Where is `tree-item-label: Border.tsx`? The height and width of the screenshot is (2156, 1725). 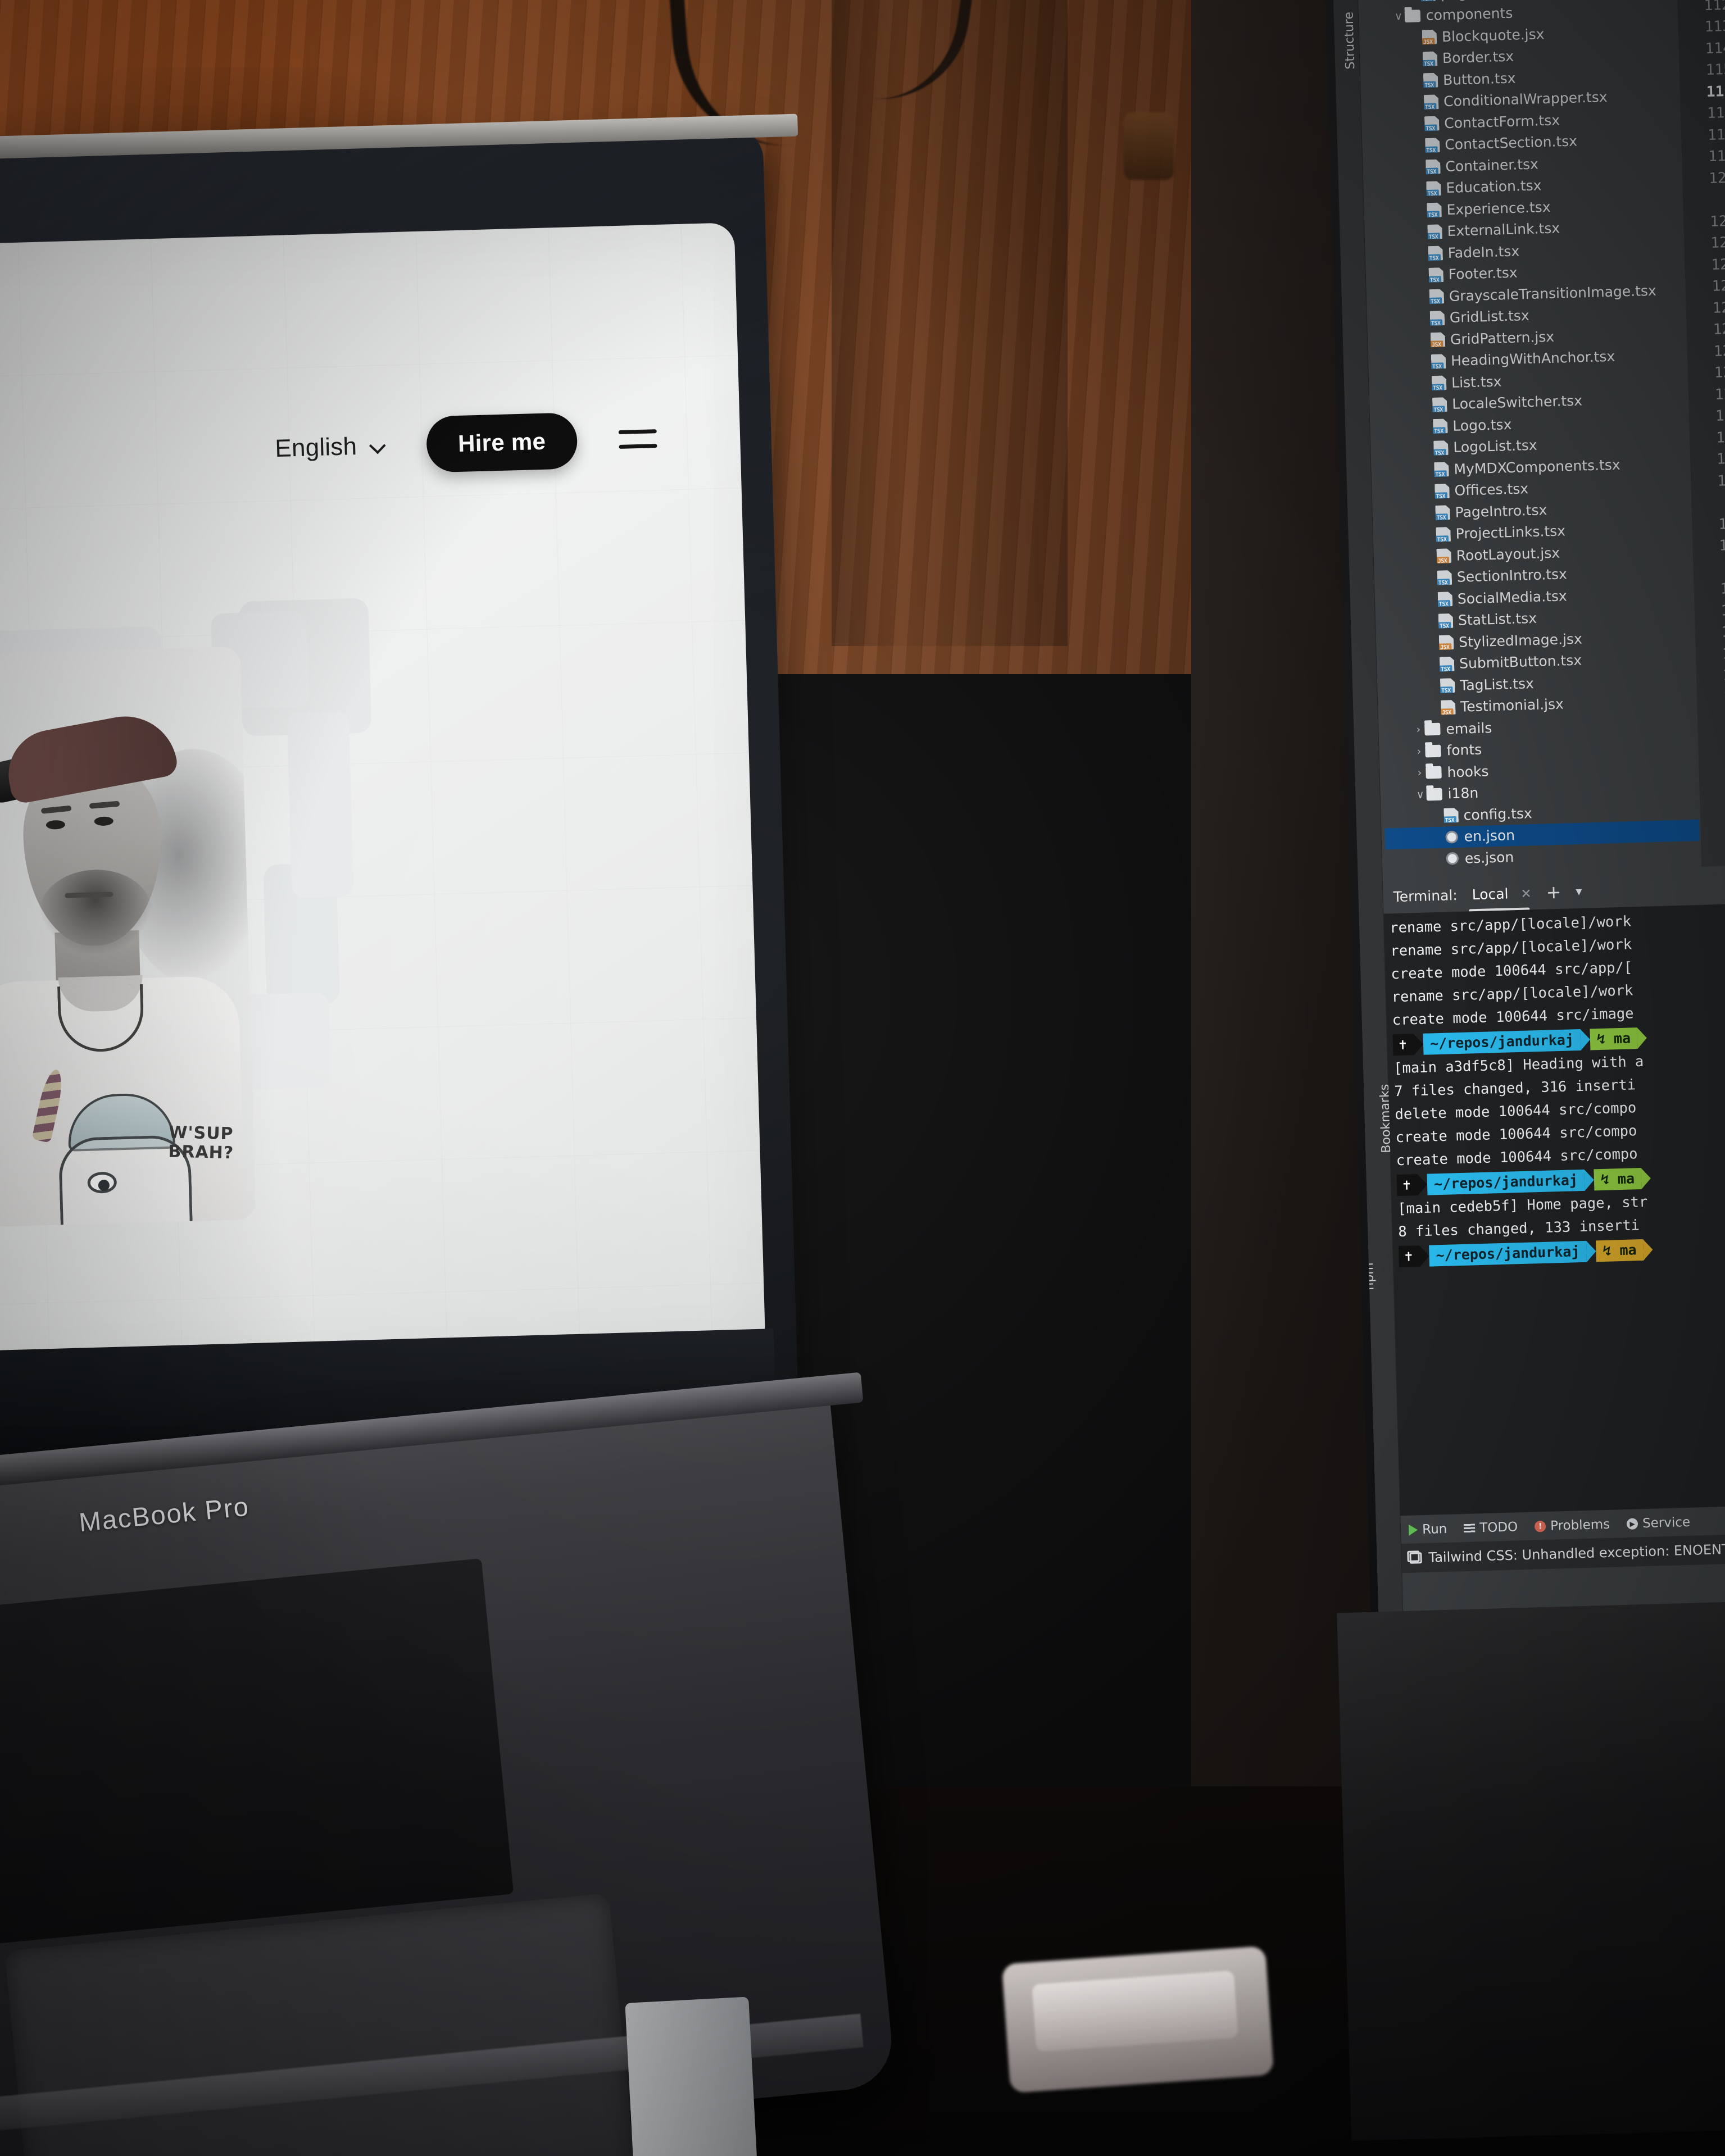
tree-item-label: Border.tsx is located at coordinates (1478, 58).